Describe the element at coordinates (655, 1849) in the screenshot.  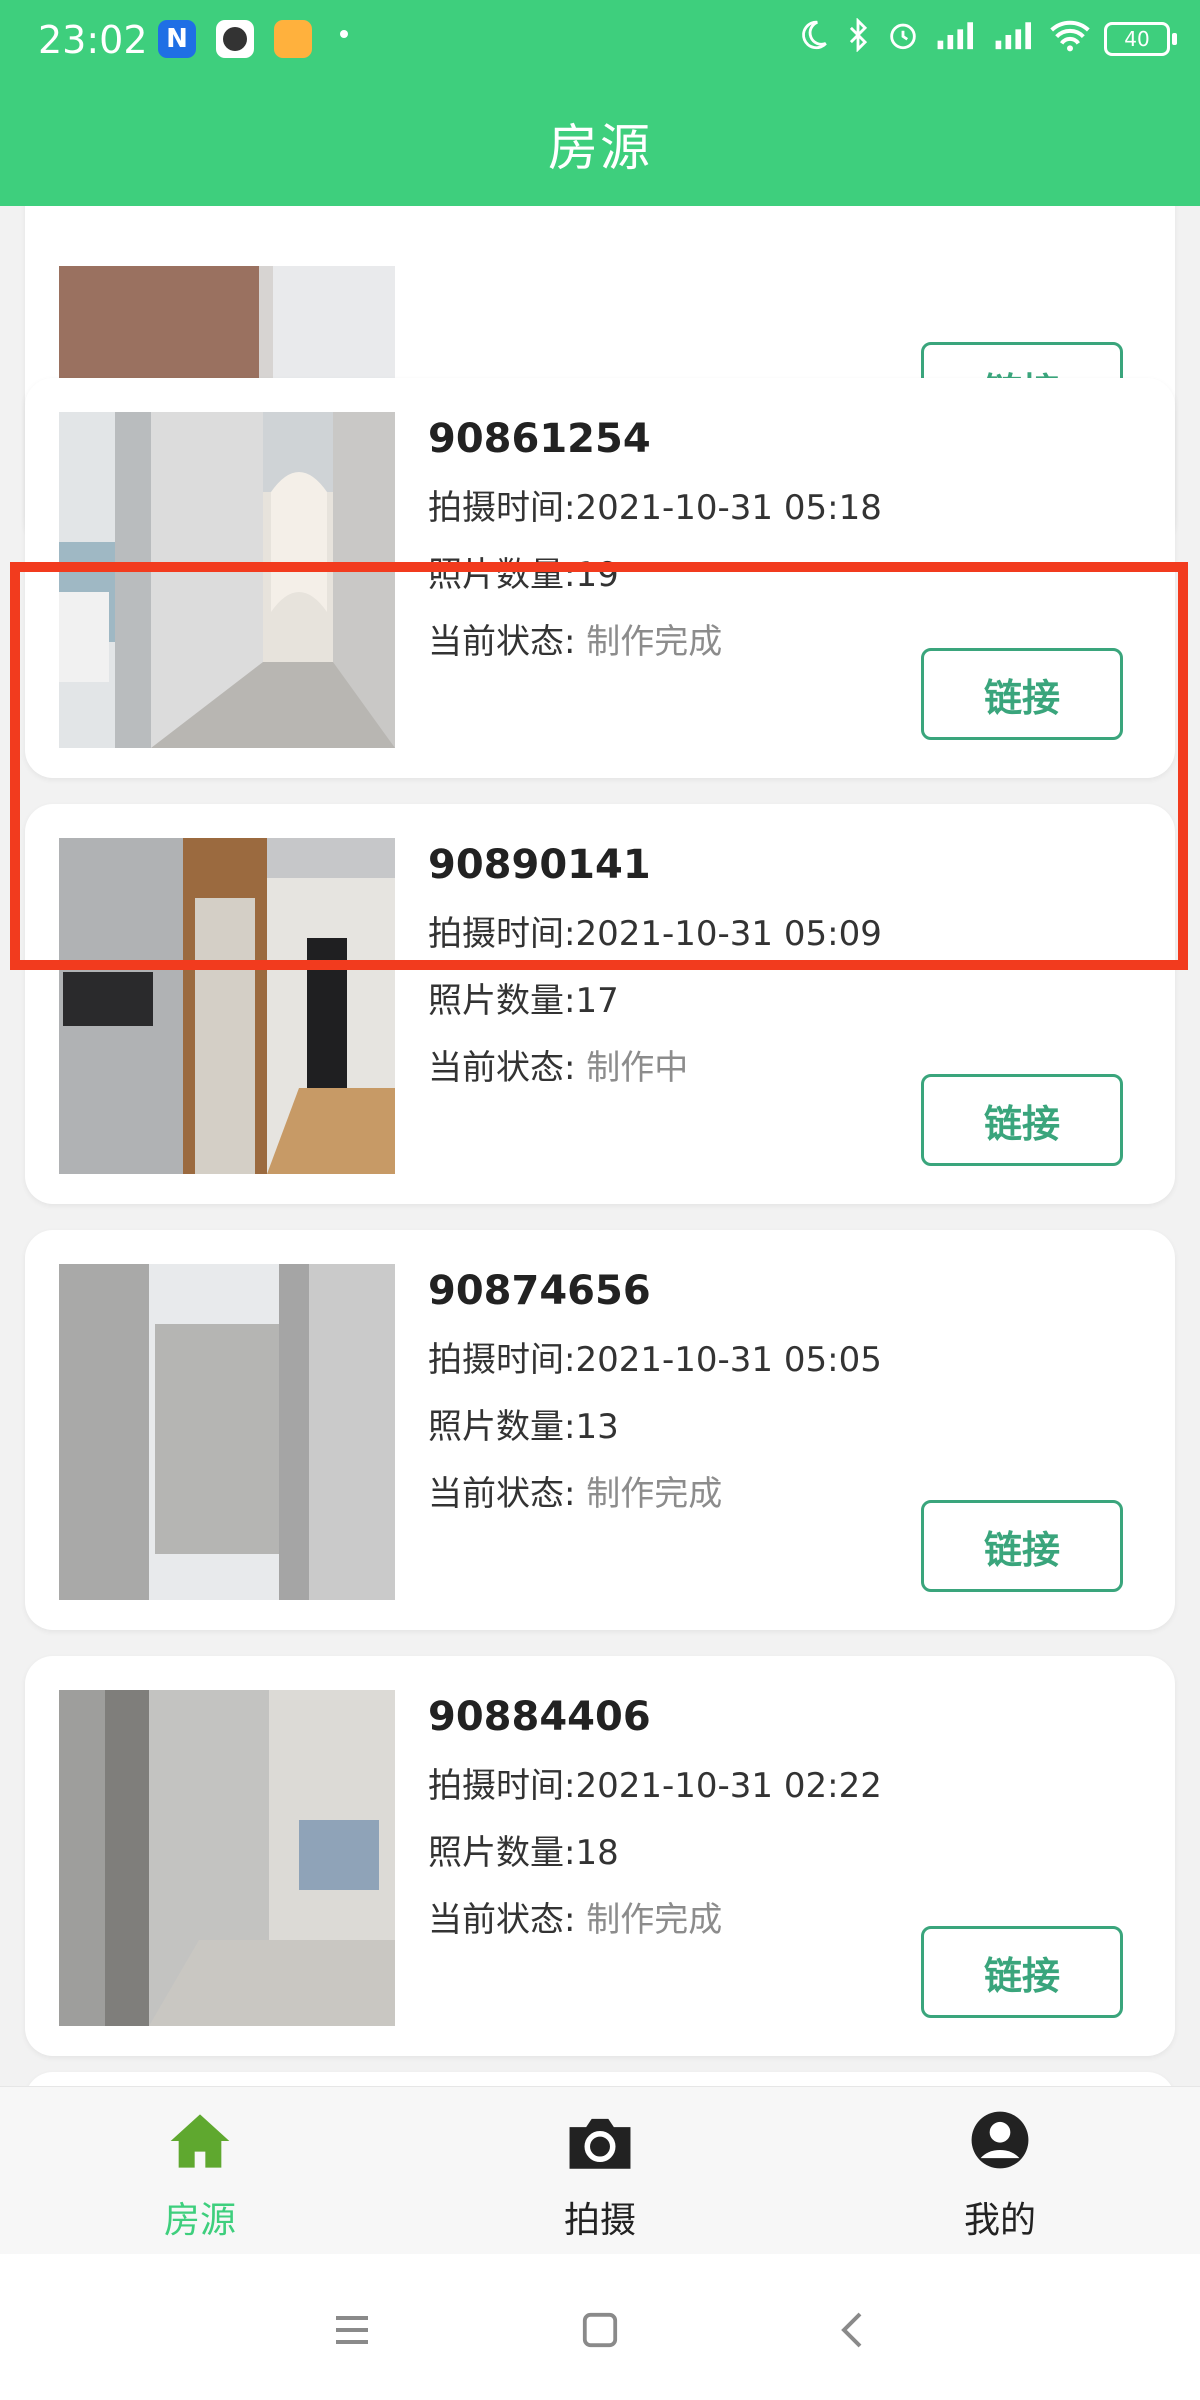
I see `photo-count-row: 照片数量:18` at that location.